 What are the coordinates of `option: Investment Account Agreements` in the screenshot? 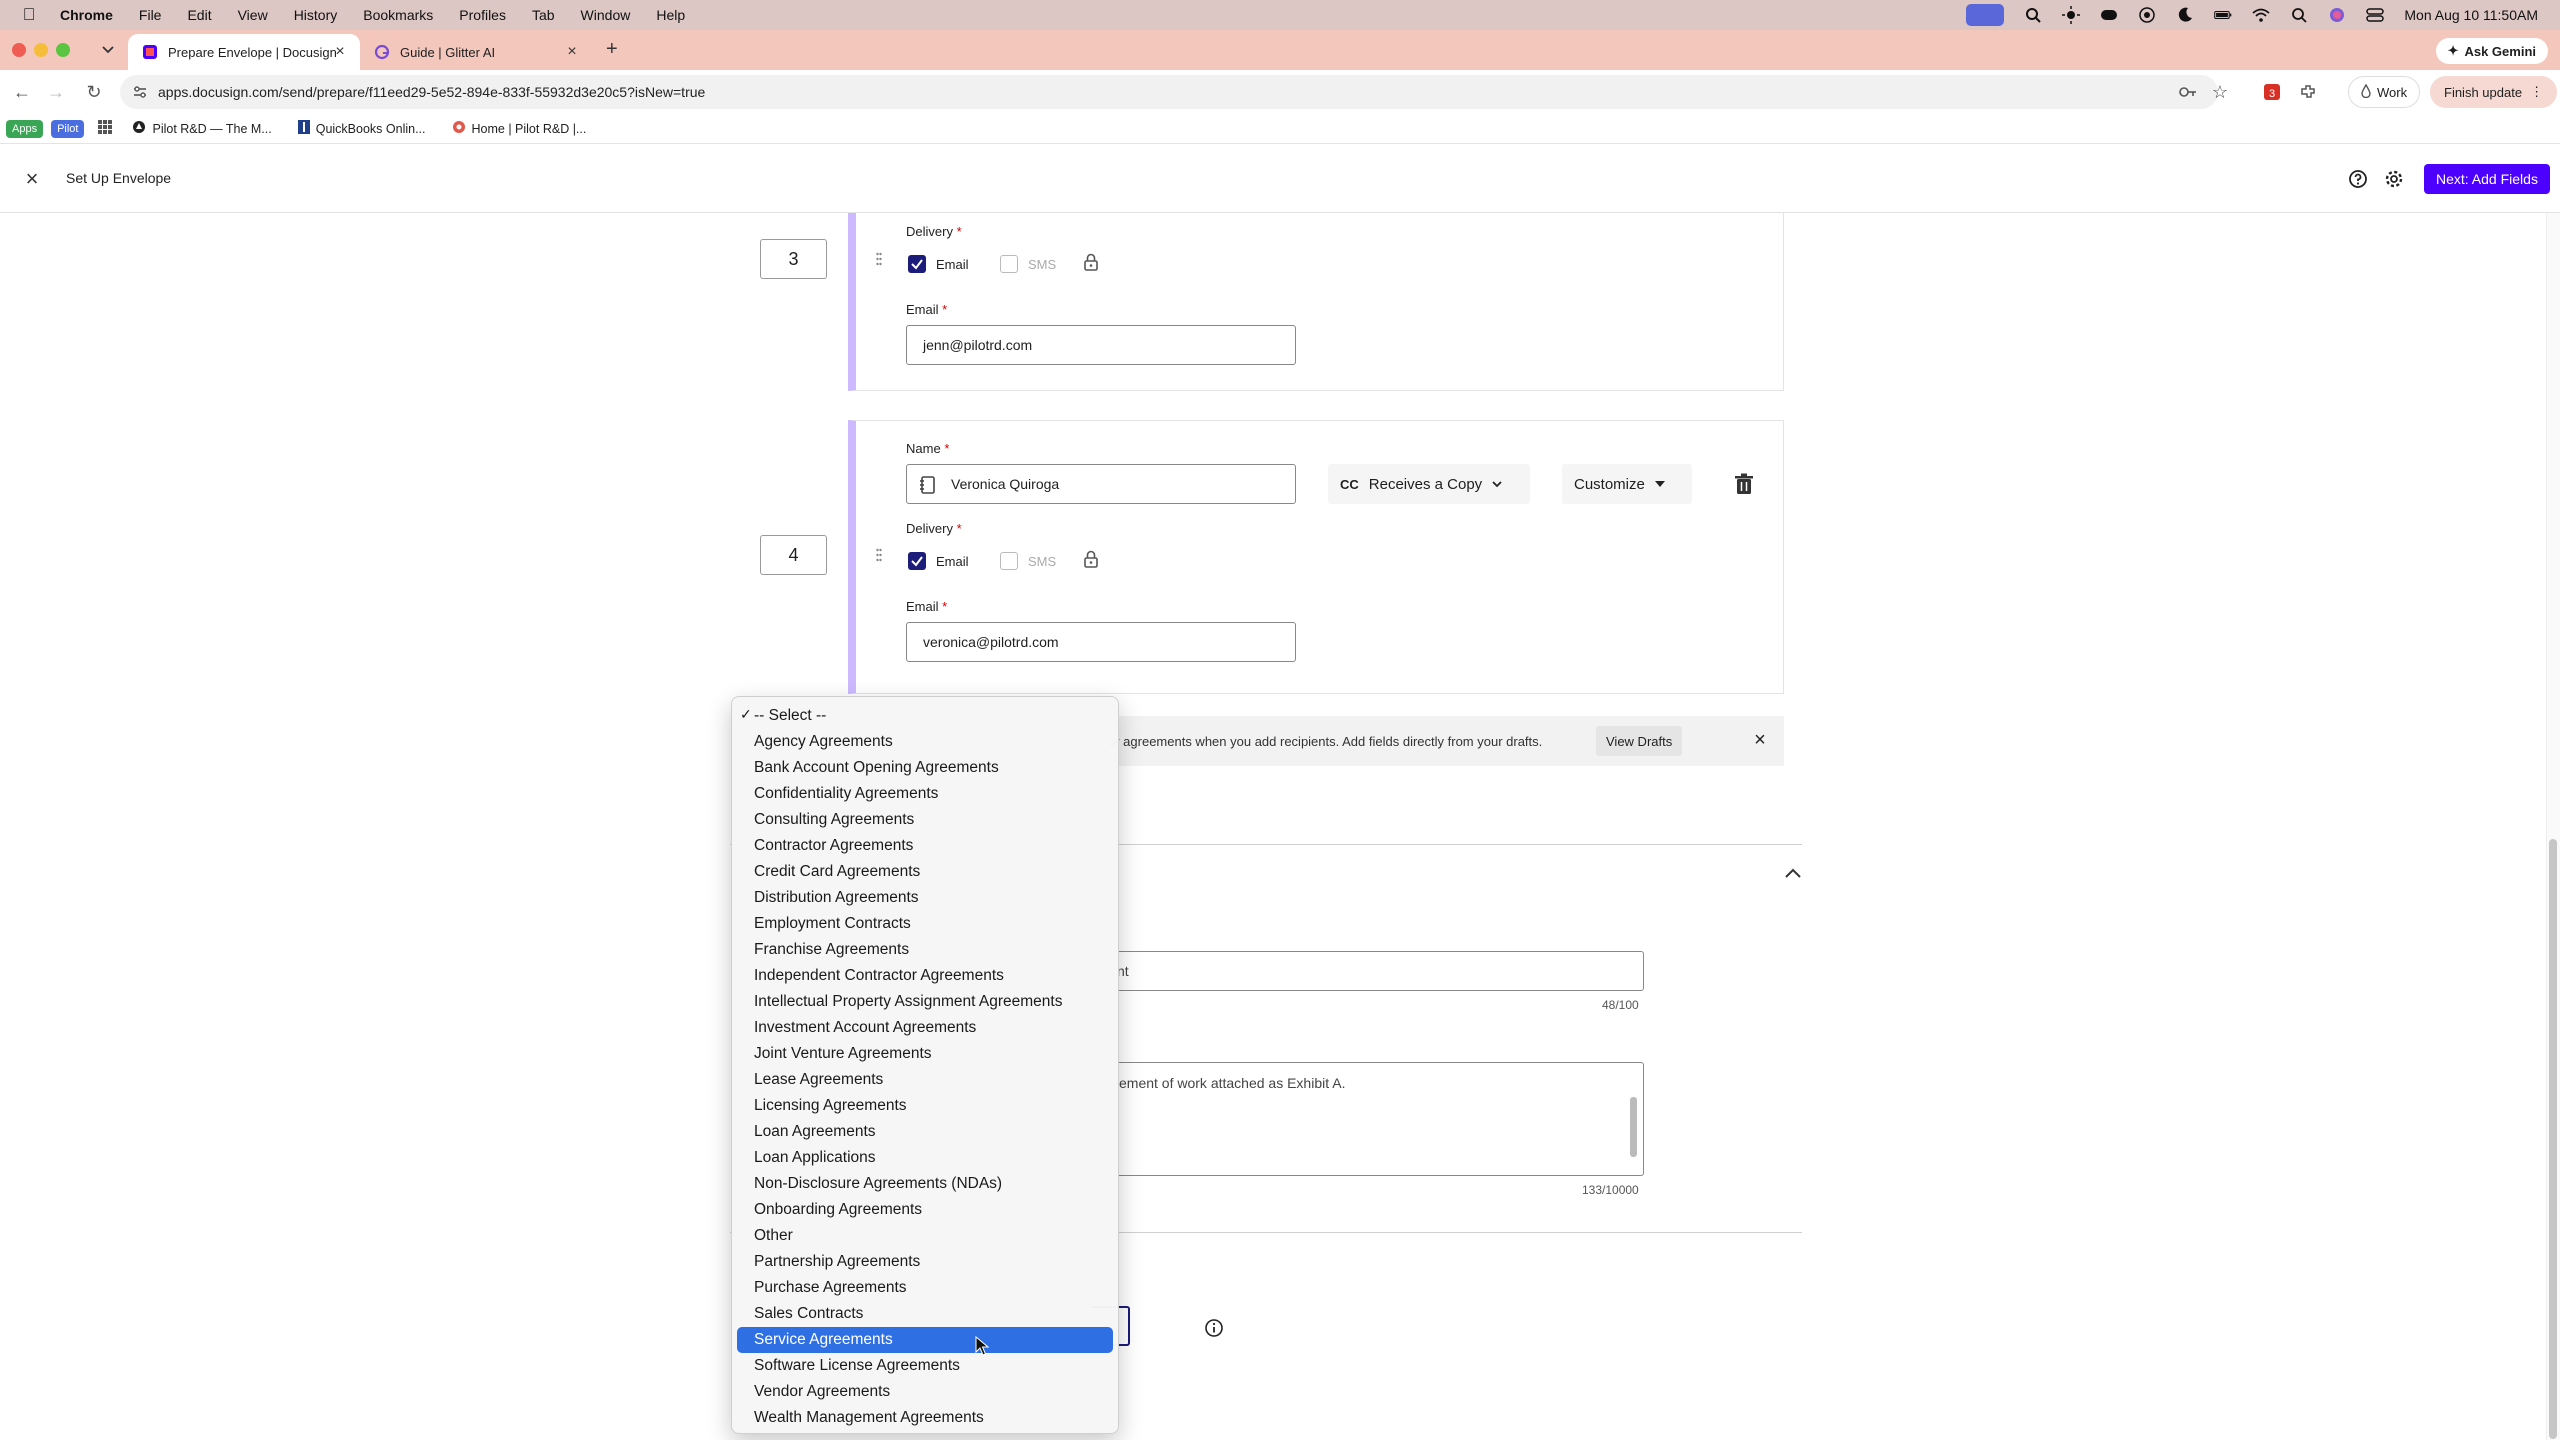 It's located at (925, 1028).